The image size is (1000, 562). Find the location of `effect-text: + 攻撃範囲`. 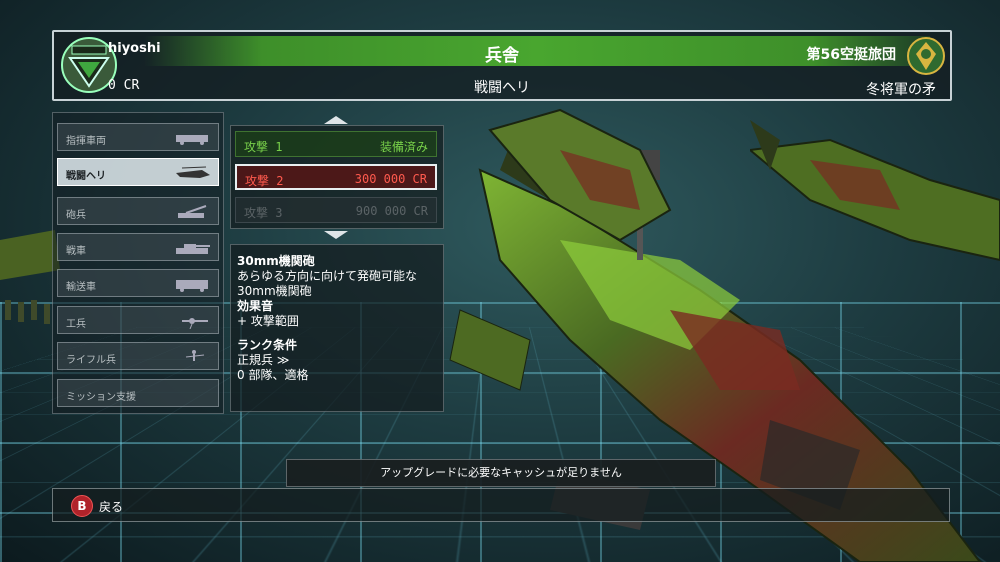

effect-text: + 攻撃範囲 is located at coordinates (268, 321).